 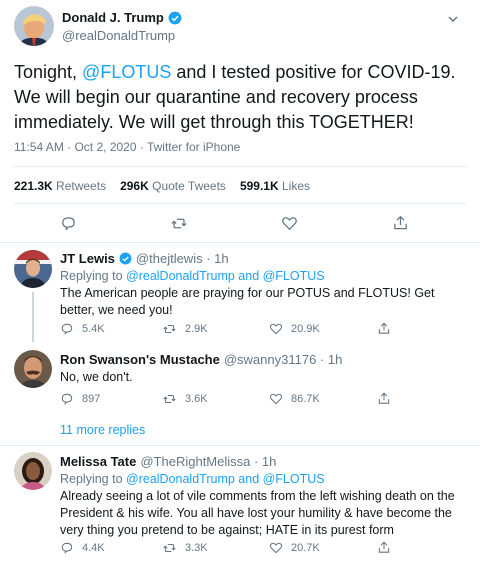 I want to click on likes-count: 599.1K, so click(x=259, y=186).